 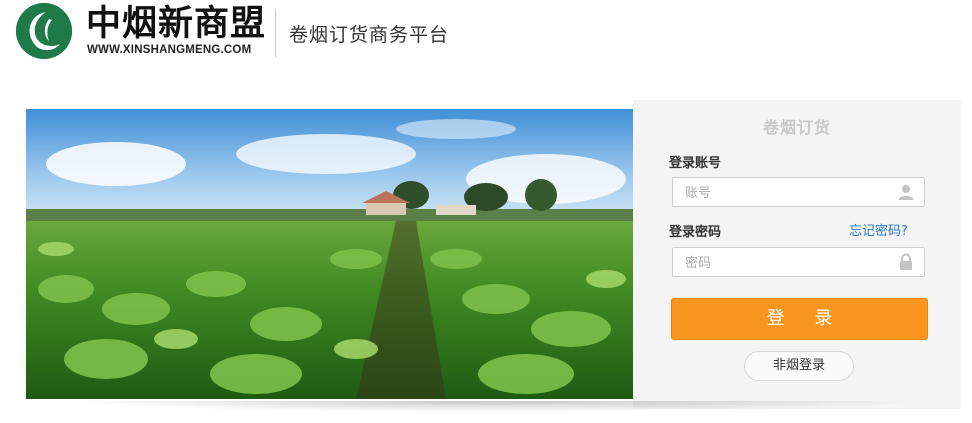 What do you see at coordinates (695, 232) in the screenshot?
I see `password-label: 登录密码` at bounding box center [695, 232].